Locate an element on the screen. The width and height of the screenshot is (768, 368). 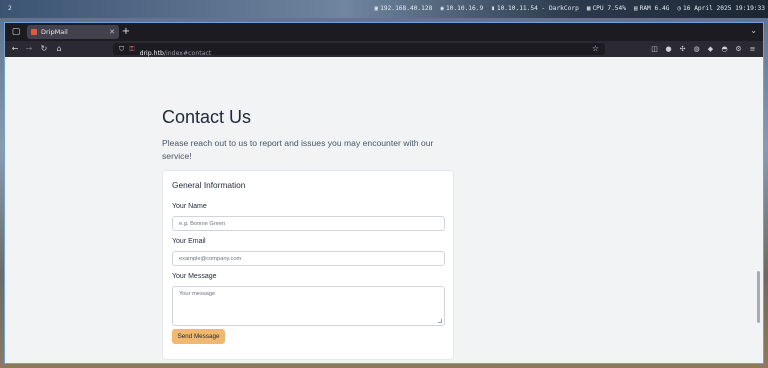
status-tun: ◉ 10.10.16.9 is located at coordinates (462, 8).